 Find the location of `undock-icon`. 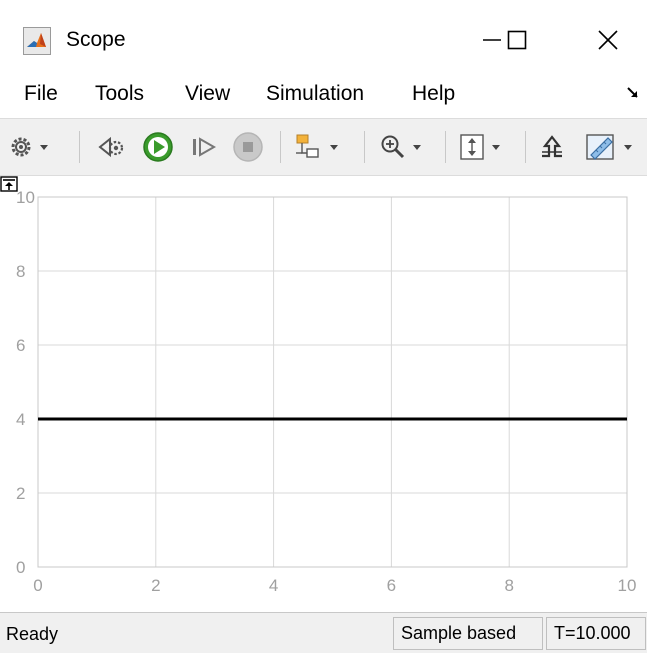

undock-icon is located at coordinates (9, 184).